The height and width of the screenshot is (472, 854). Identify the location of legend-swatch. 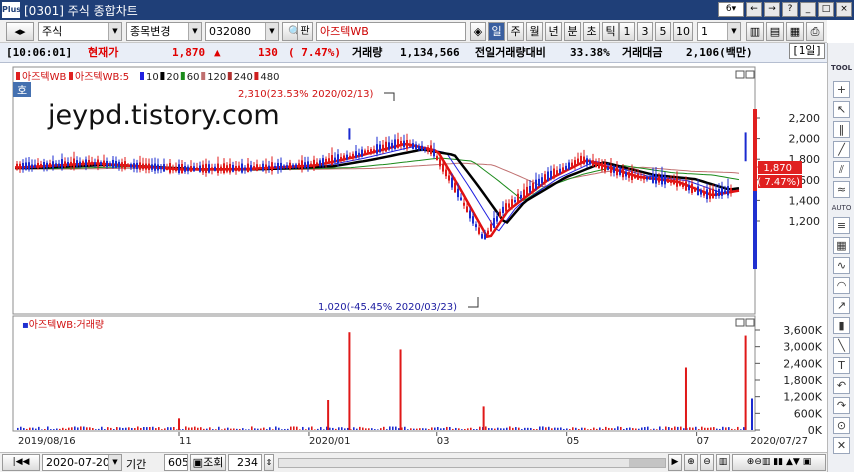
(18, 76).